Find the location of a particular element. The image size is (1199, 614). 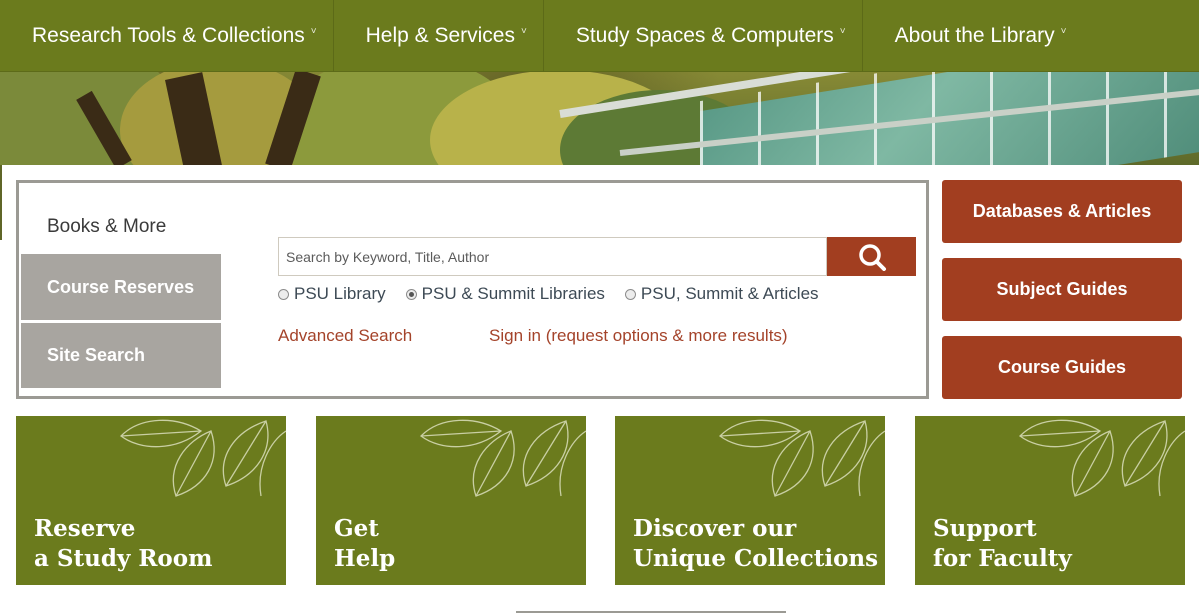

scope-psu-library: PSU Library is located at coordinates (332, 294).